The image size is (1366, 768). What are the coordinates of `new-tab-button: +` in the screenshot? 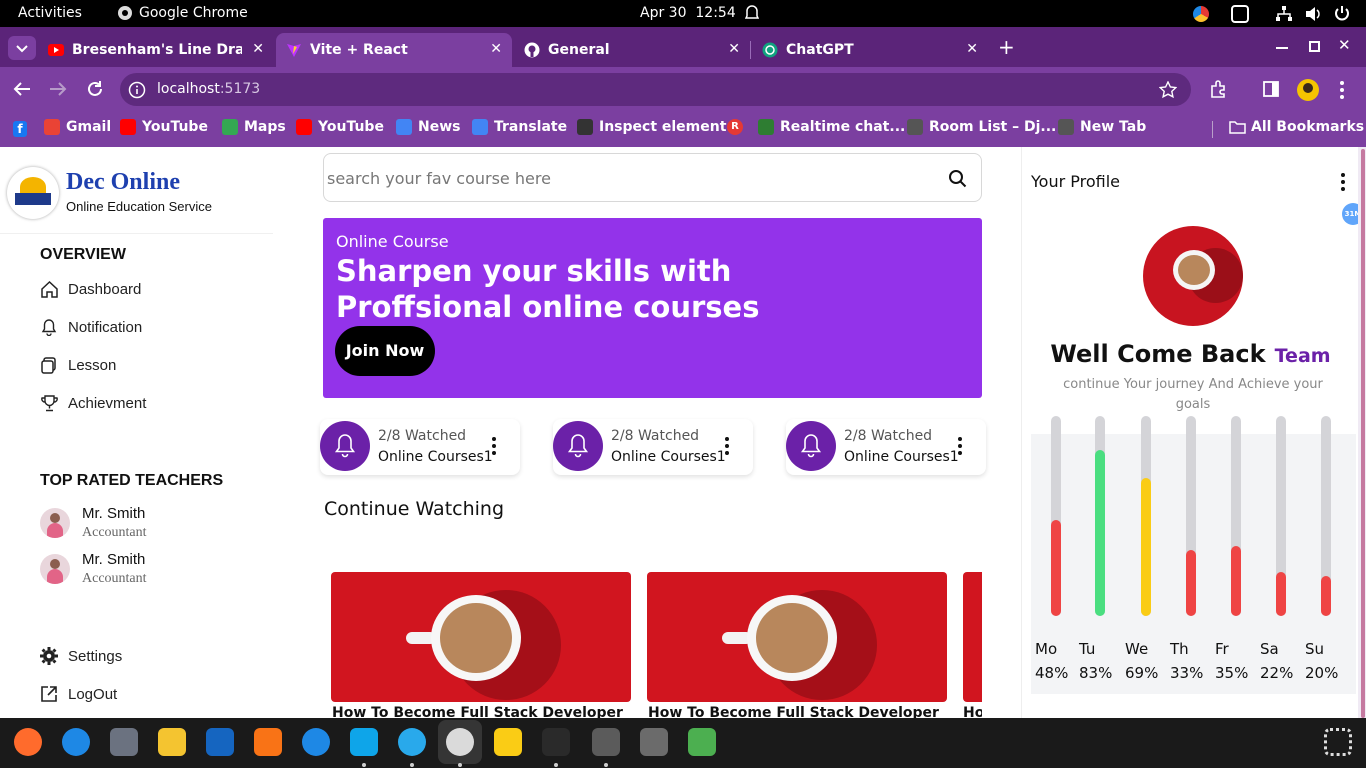 It's located at (1006, 47).